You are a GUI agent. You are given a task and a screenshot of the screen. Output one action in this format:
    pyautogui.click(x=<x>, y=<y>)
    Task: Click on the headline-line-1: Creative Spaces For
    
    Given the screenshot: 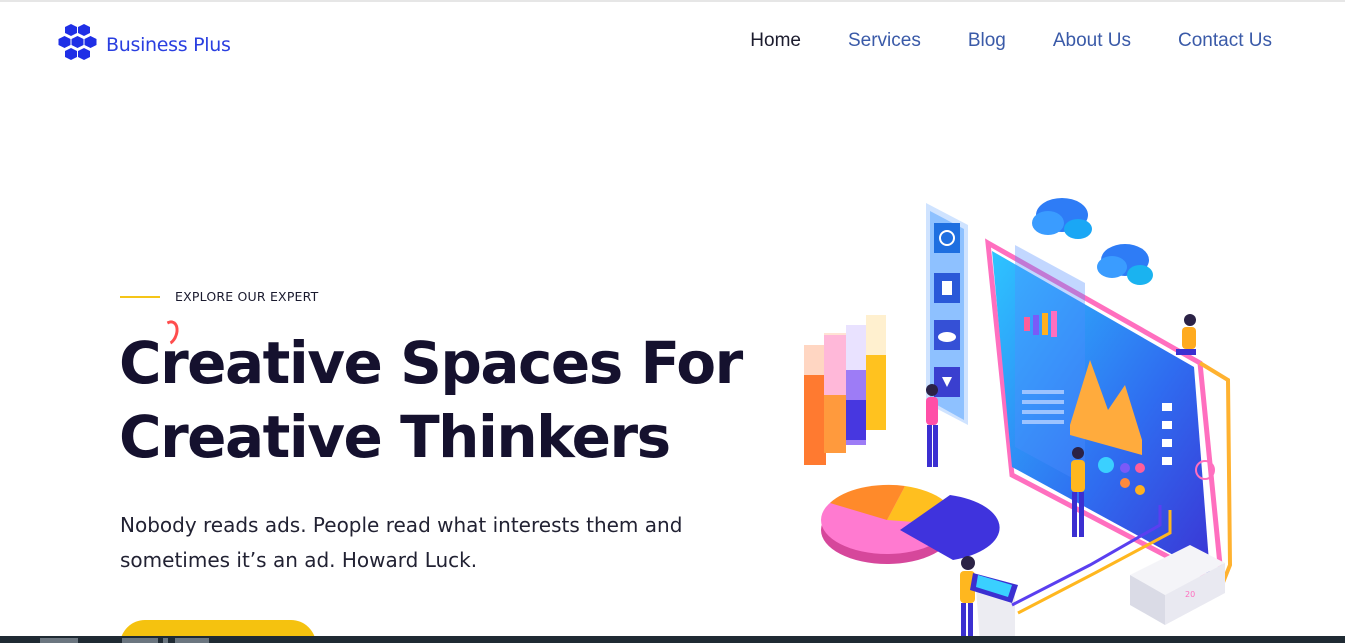 What is the action you would take?
    pyautogui.click(x=431, y=363)
    